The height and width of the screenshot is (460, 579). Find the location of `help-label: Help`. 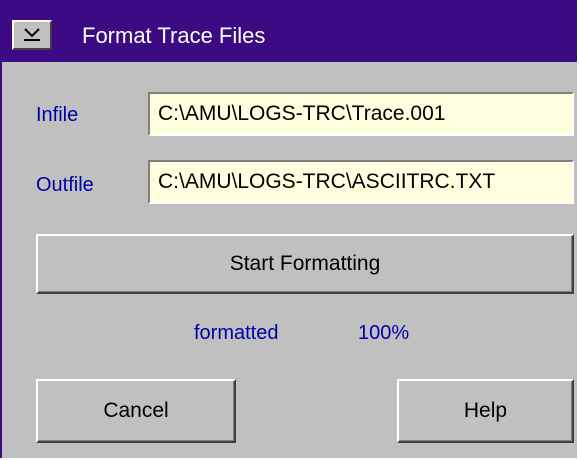

help-label: Help is located at coordinates (485, 410).